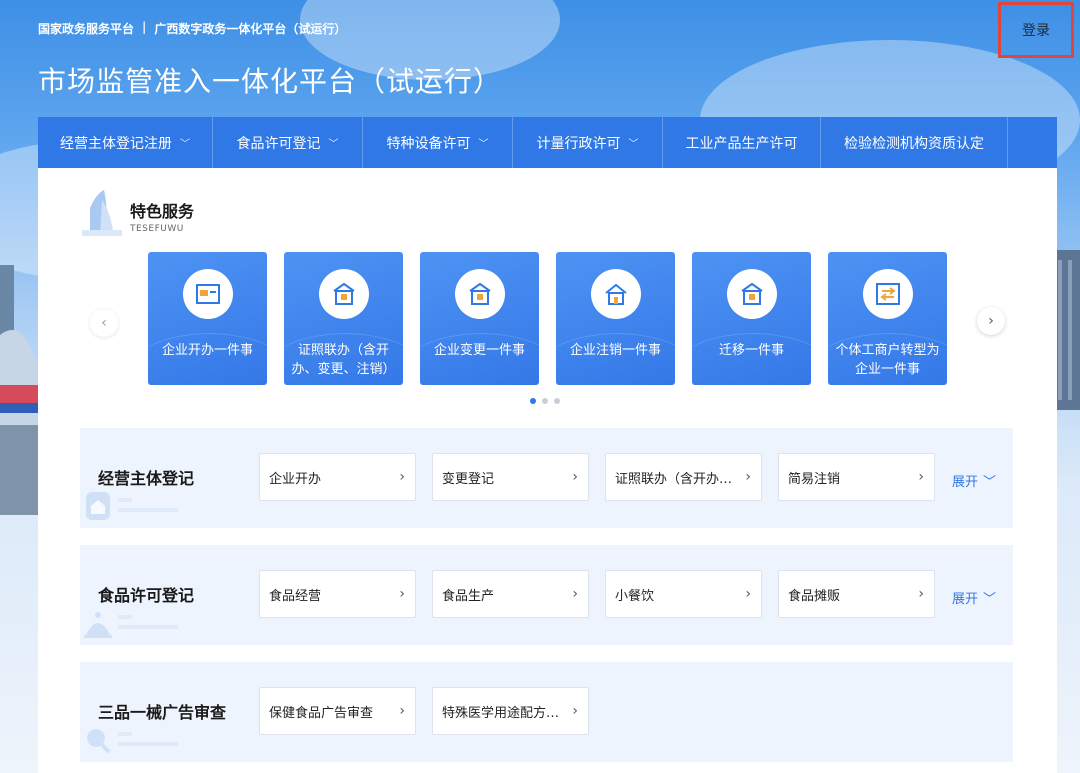 This screenshot has width=1080, height=773. I want to click on item-label: 食品摊贩, so click(814, 596).